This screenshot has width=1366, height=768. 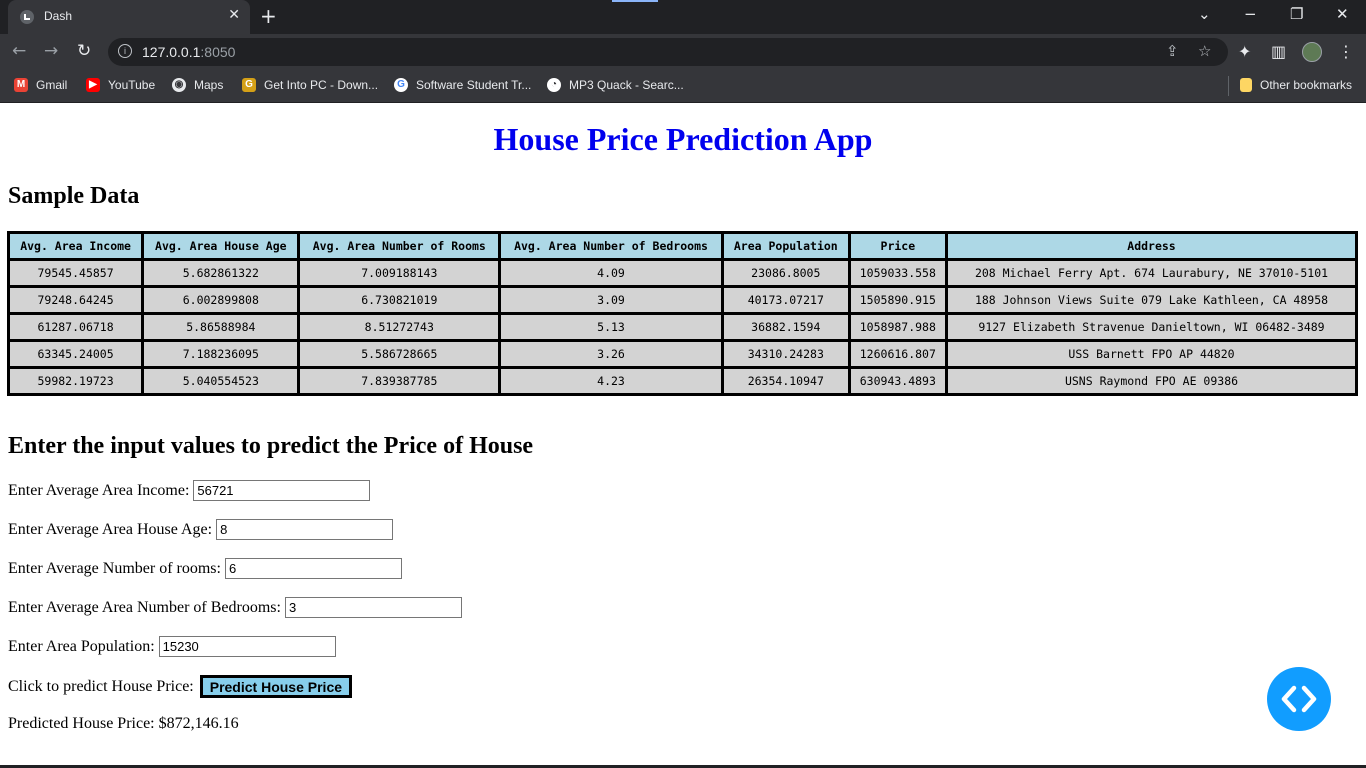 I want to click on url-text: 127.0.0.1:8050, so click(x=189, y=52).